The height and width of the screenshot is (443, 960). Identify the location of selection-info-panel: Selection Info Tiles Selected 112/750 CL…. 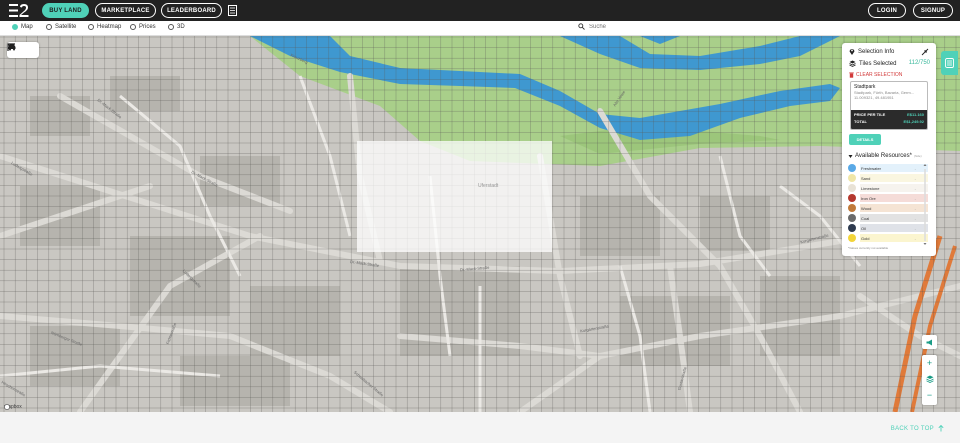
(889, 149).